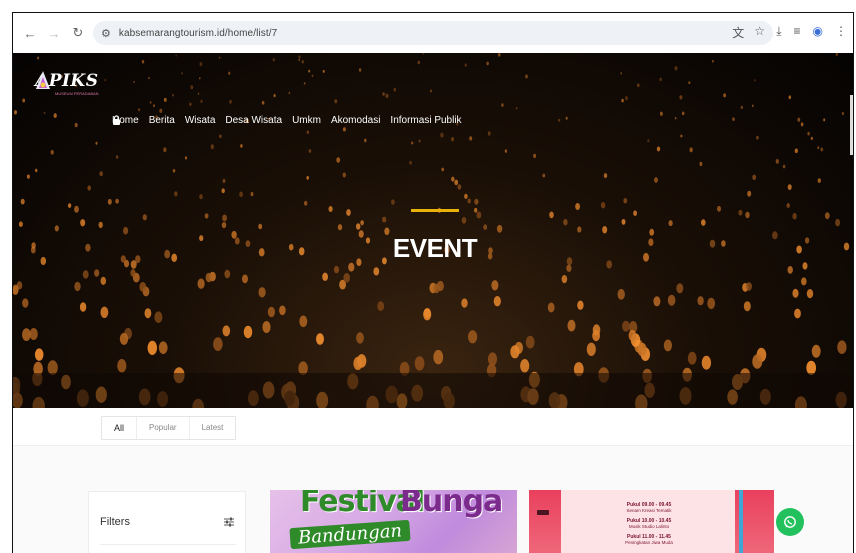 The height and width of the screenshot is (553, 856). What do you see at coordinates (841, 31) in the screenshot?
I see `menu-icon: ⋮` at bounding box center [841, 31].